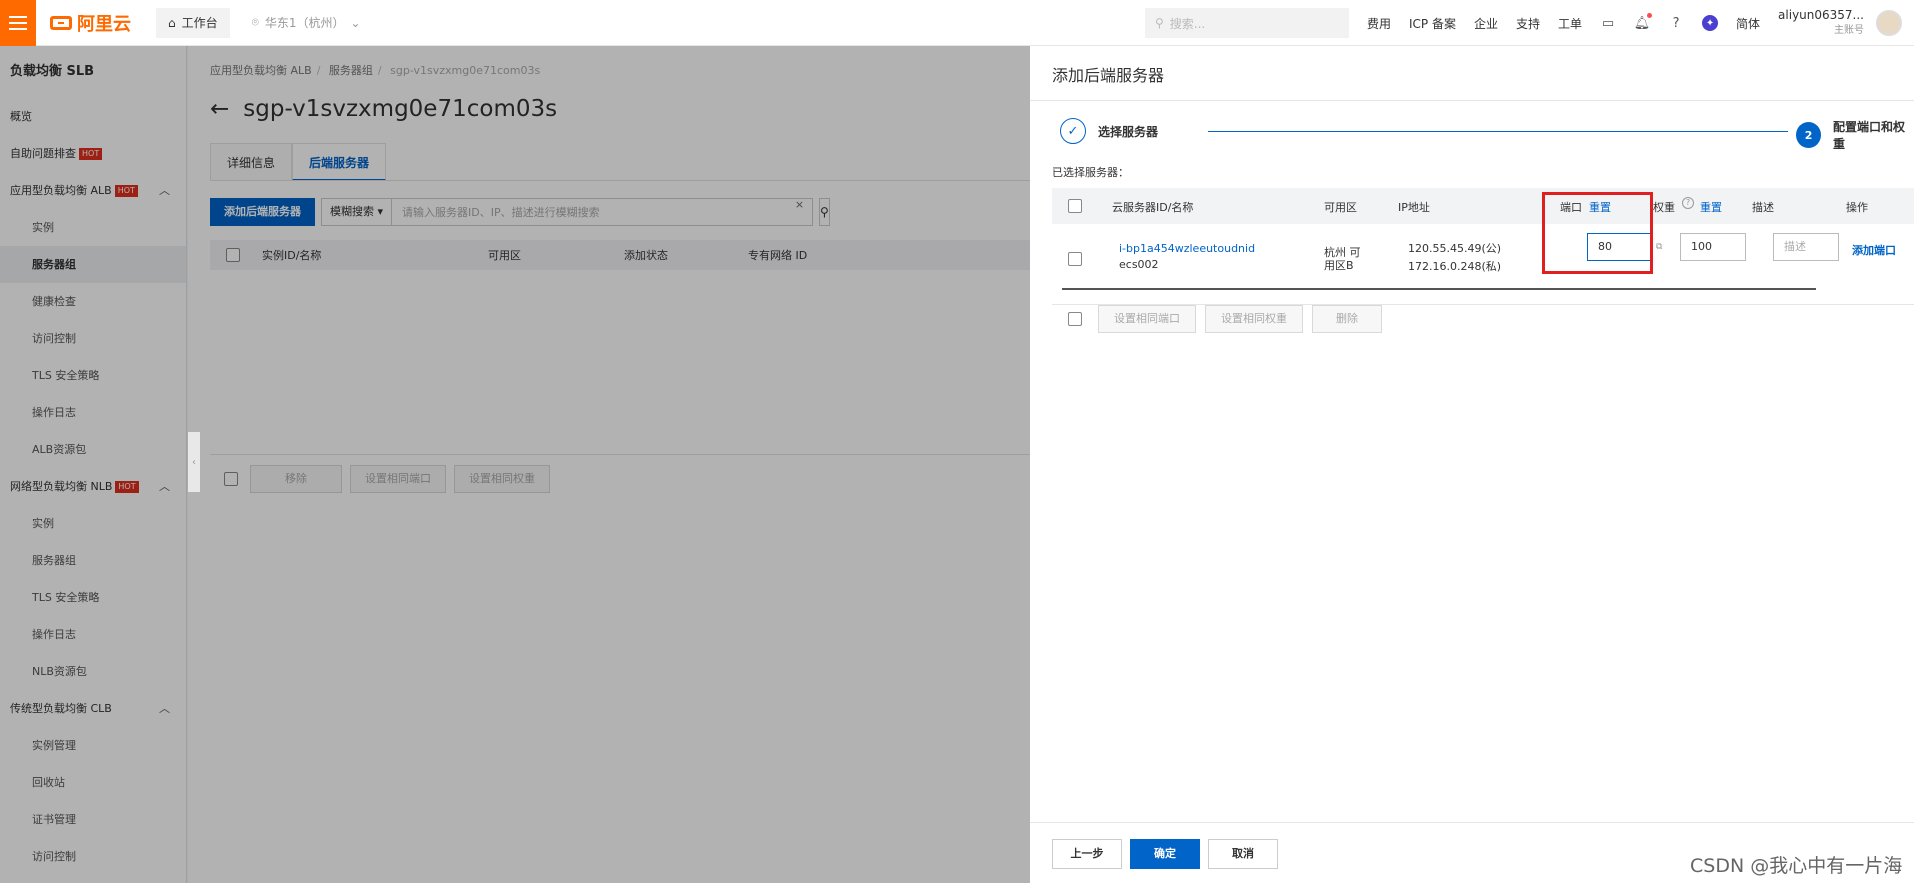 This screenshot has width=1914, height=883. I want to click on server-name: ecs002, so click(1139, 264).